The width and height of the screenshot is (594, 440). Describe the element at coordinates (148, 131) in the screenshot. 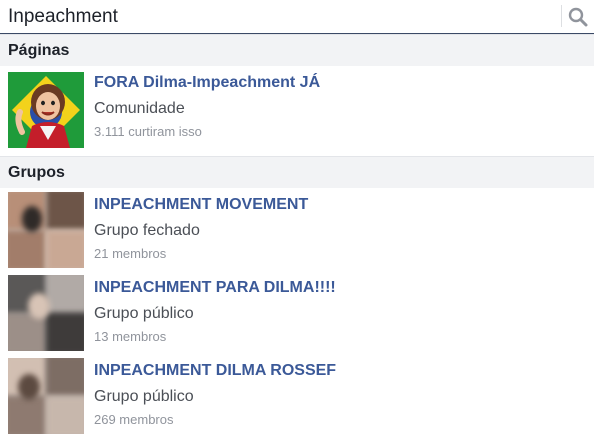

I see `page-result-likes: 3.111 curtiram isso` at that location.